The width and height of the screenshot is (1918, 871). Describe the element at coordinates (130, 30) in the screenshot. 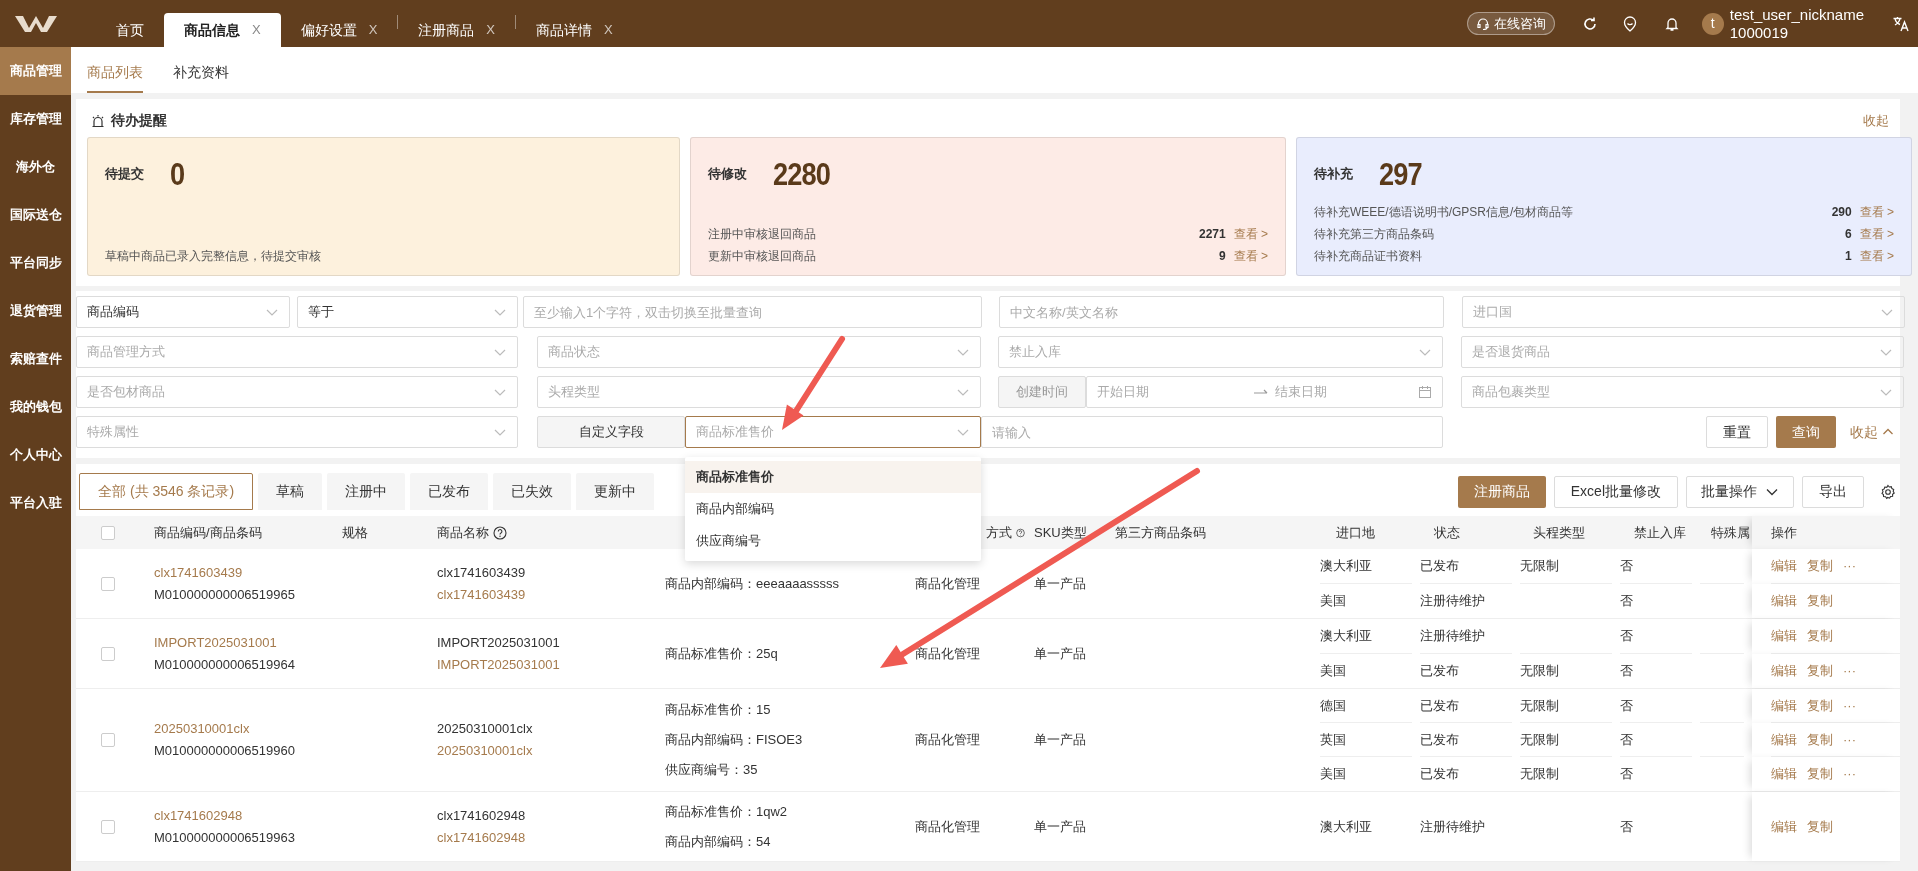

I see `top-tab: 首页` at that location.